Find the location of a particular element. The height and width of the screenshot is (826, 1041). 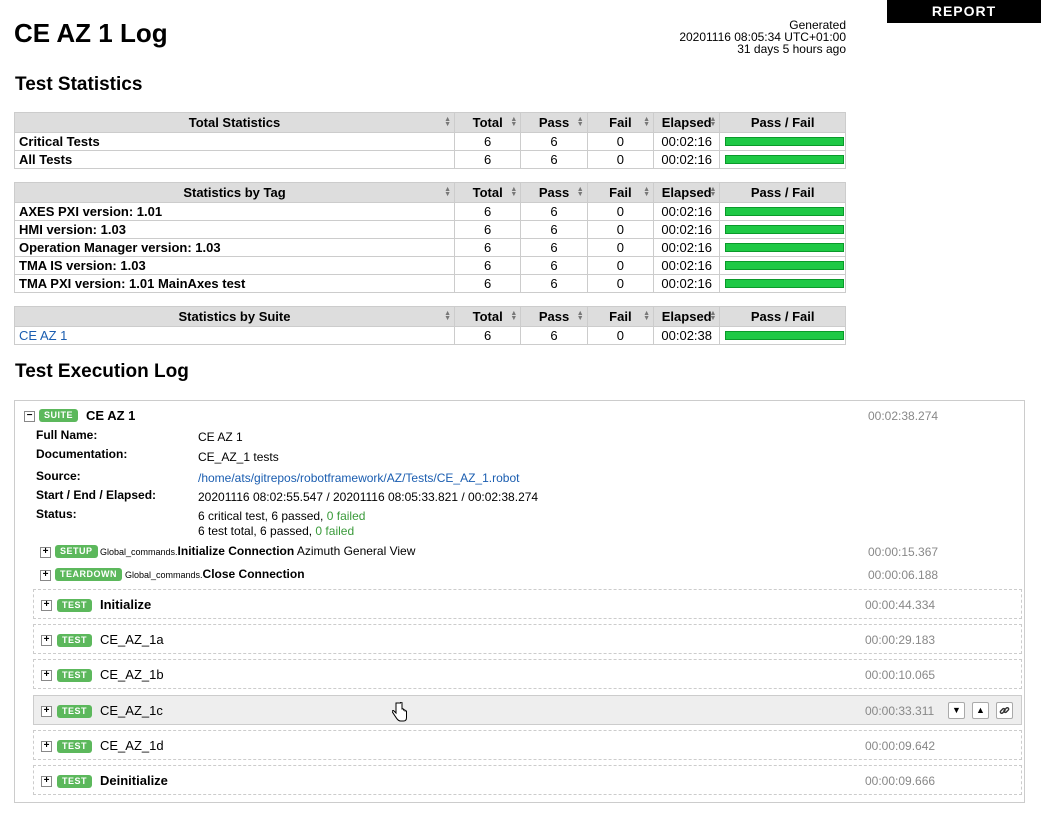

stat-elapsed: 00:02:38 is located at coordinates (687, 335).